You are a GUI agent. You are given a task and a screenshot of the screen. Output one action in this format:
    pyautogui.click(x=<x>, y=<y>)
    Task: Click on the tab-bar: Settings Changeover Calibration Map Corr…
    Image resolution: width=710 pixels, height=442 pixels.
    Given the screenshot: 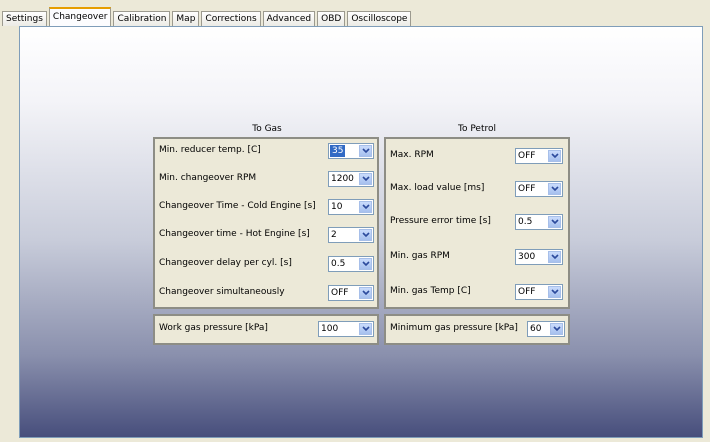 What is the action you would take?
    pyautogui.click(x=207, y=16)
    